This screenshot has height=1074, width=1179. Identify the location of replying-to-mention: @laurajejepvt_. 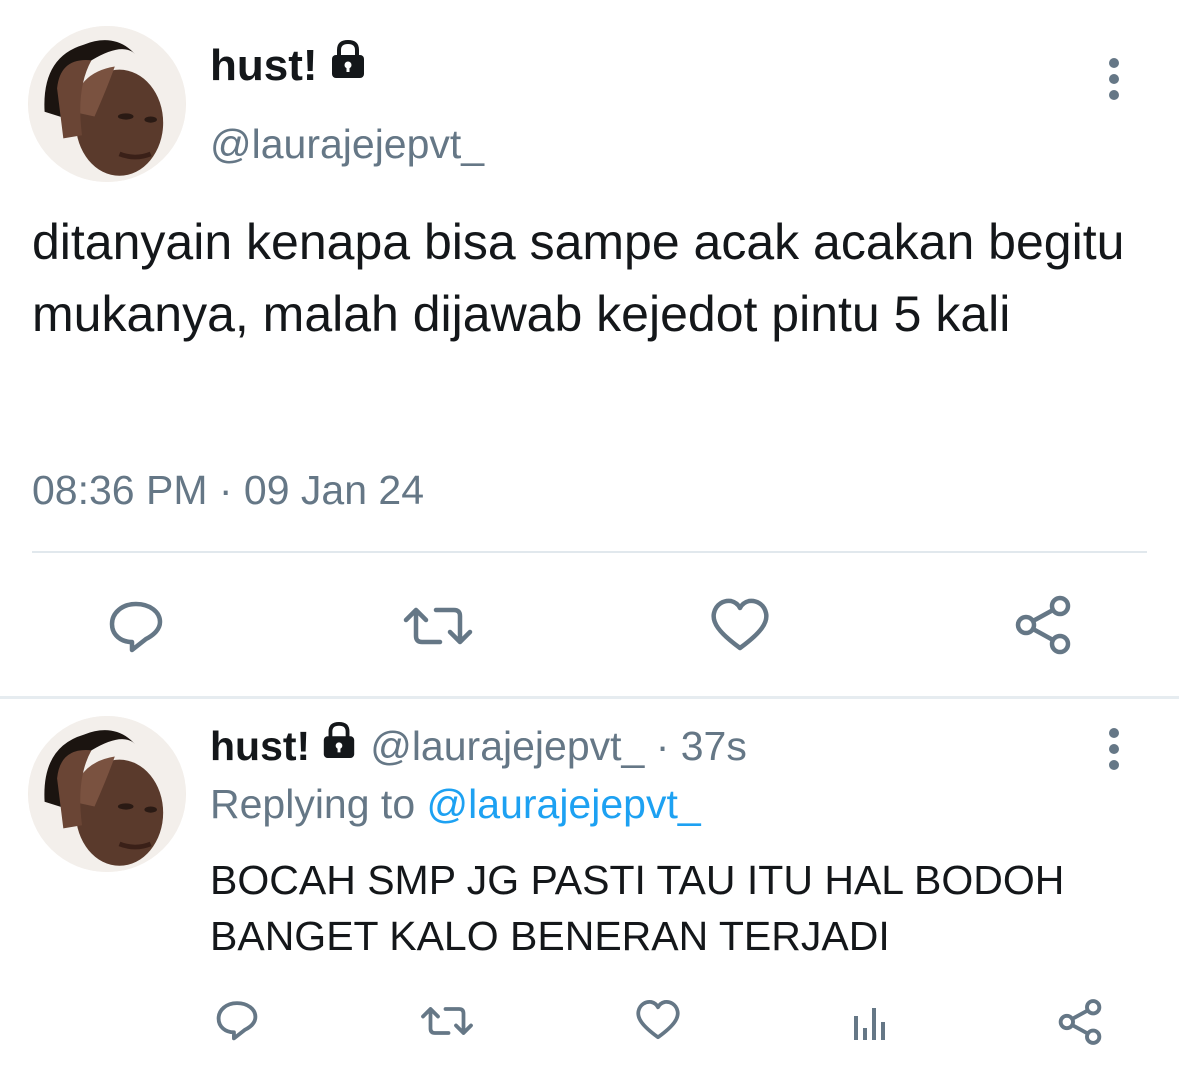
(564, 804).